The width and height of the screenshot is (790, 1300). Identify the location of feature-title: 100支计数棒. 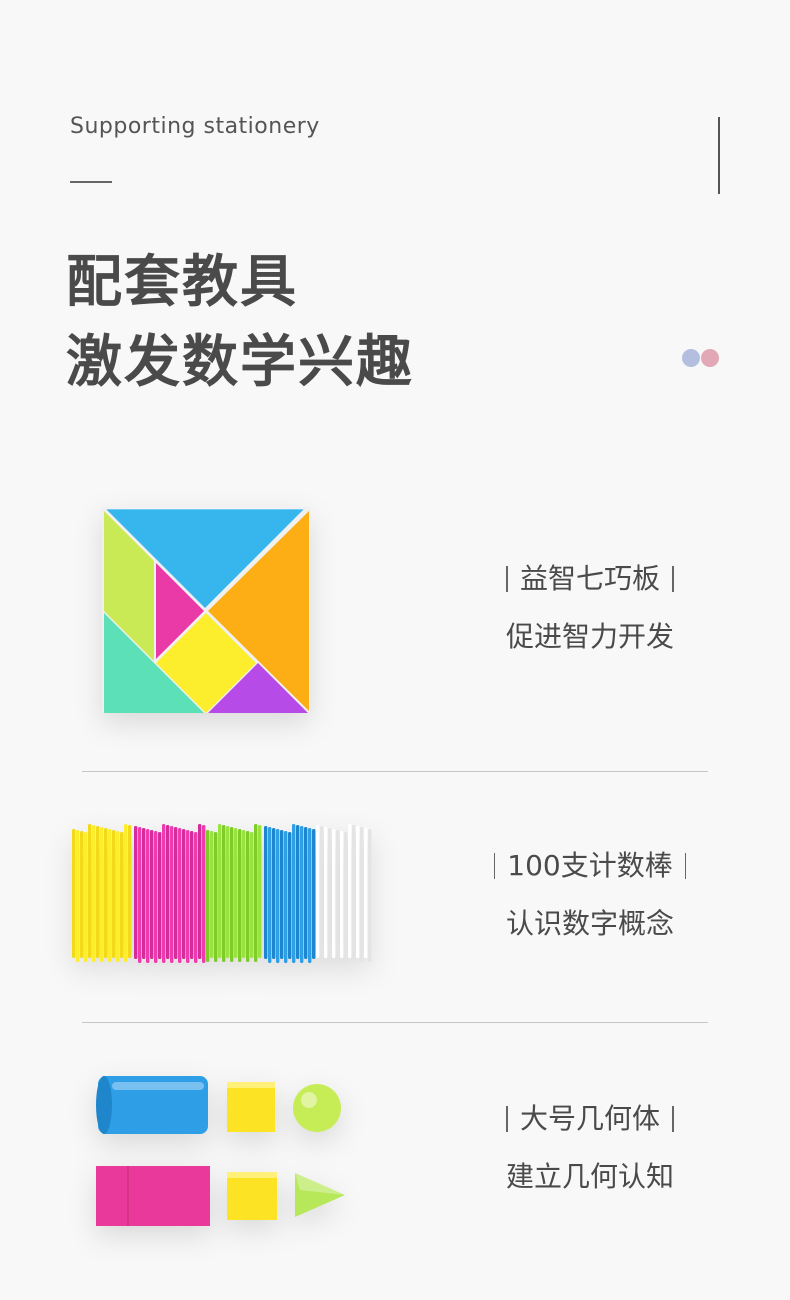
(590, 865).